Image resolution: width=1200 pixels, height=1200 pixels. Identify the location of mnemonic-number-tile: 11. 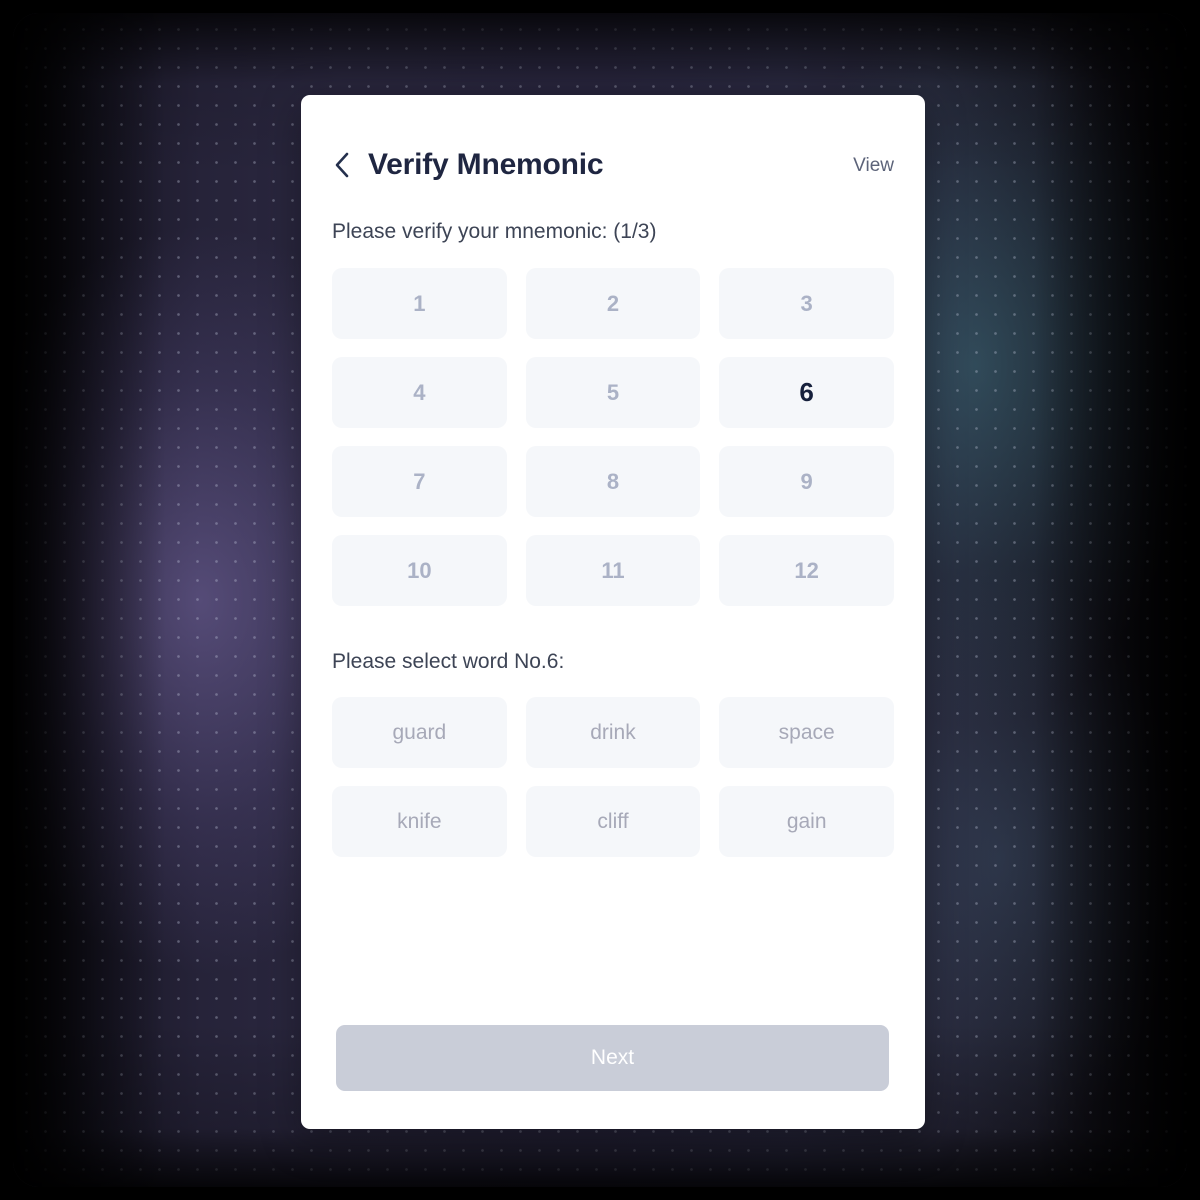
(613, 570).